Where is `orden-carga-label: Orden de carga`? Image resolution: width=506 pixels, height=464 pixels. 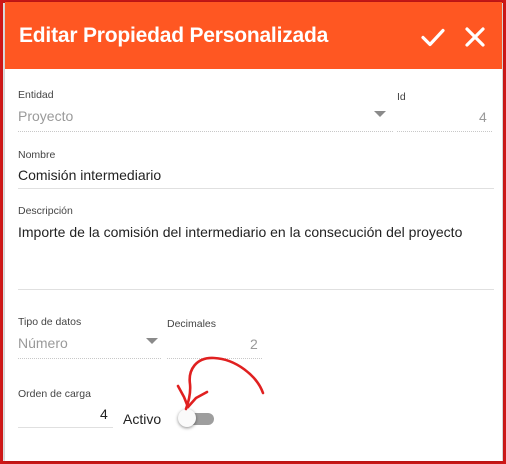 orden-carga-label: Orden de carga is located at coordinates (54, 394).